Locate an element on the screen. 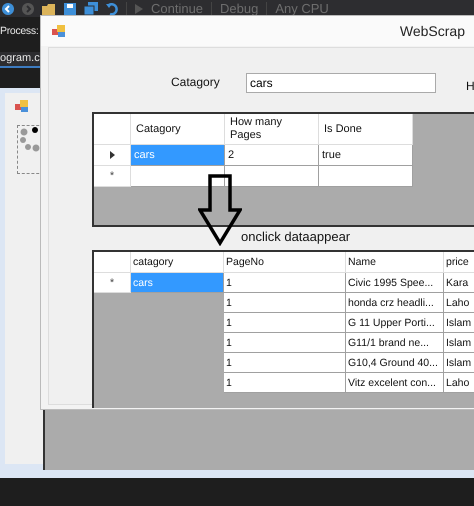 The height and width of the screenshot is (506, 474). save-icon is located at coordinates (70, 8).